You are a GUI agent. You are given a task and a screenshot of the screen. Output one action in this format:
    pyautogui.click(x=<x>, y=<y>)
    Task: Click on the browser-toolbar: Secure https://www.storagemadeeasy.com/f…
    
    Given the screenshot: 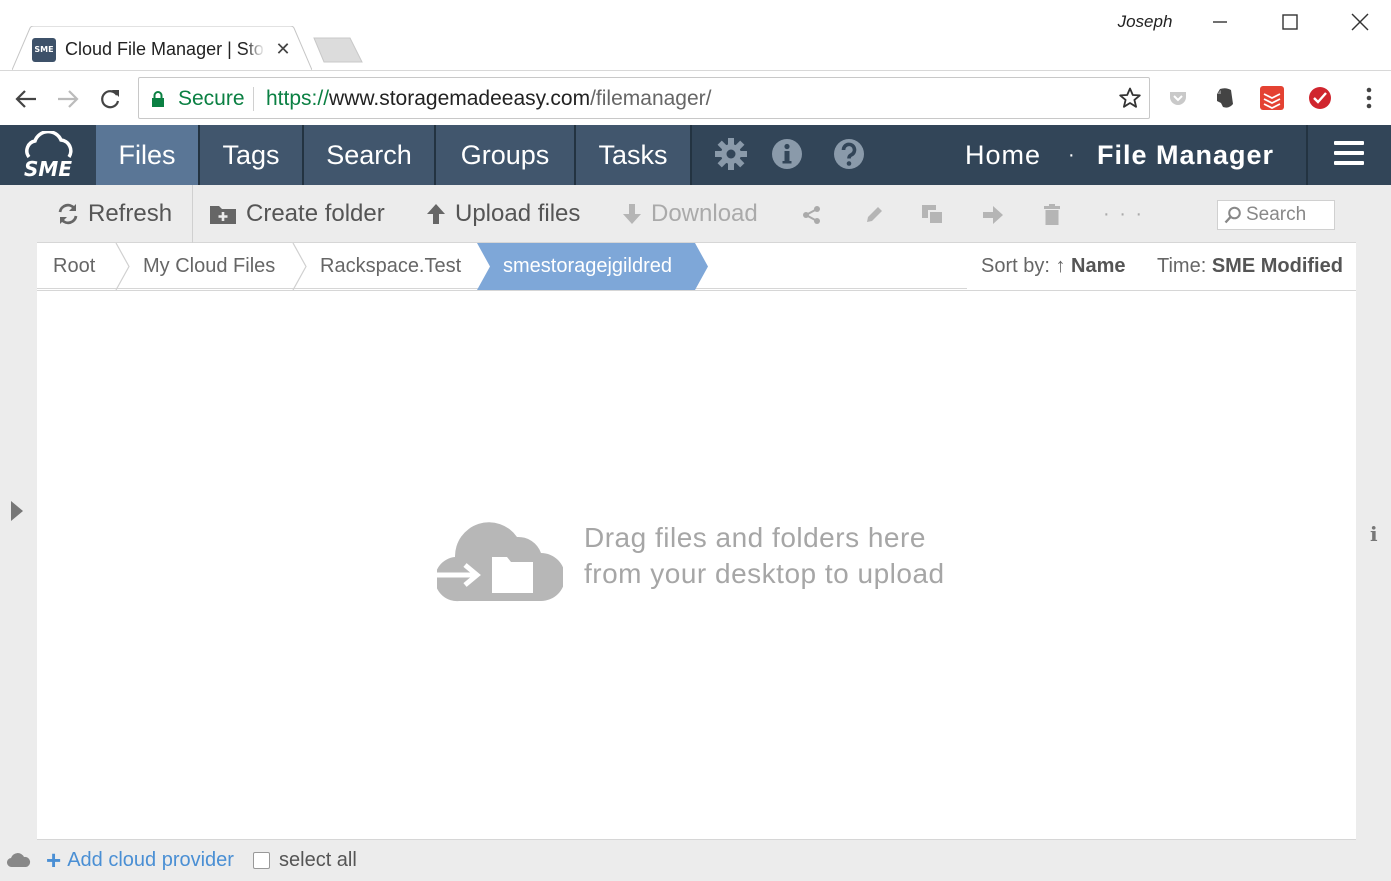 What is the action you would take?
    pyautogui.click(x=695, y=97)
    